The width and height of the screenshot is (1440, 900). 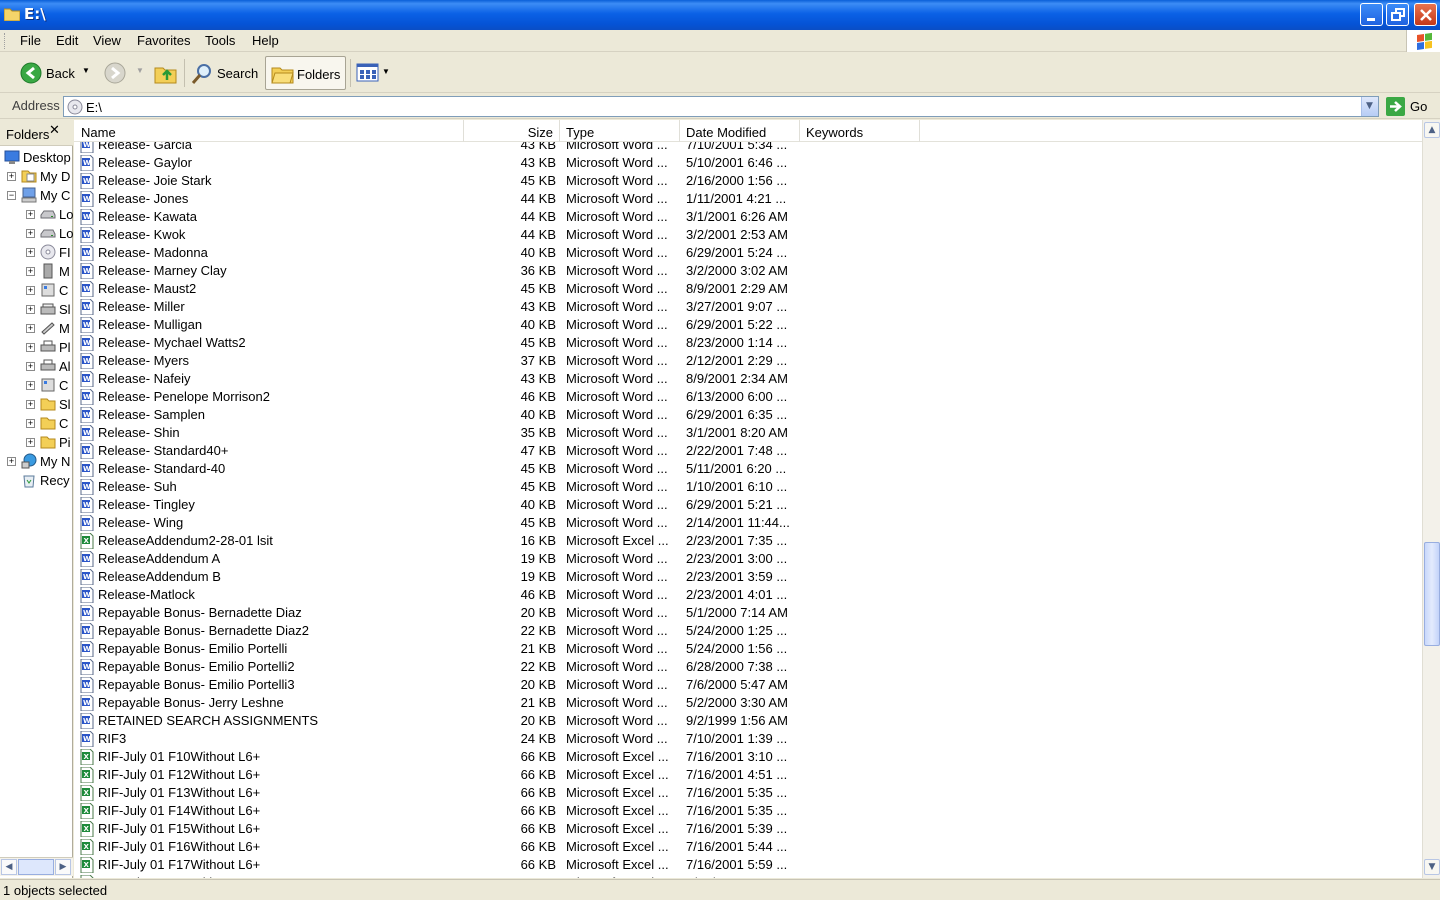 What do you see at coordinates (36, 481) in the screenshot?
I see `tree-item: Recy` at bounding box center [36, 481].